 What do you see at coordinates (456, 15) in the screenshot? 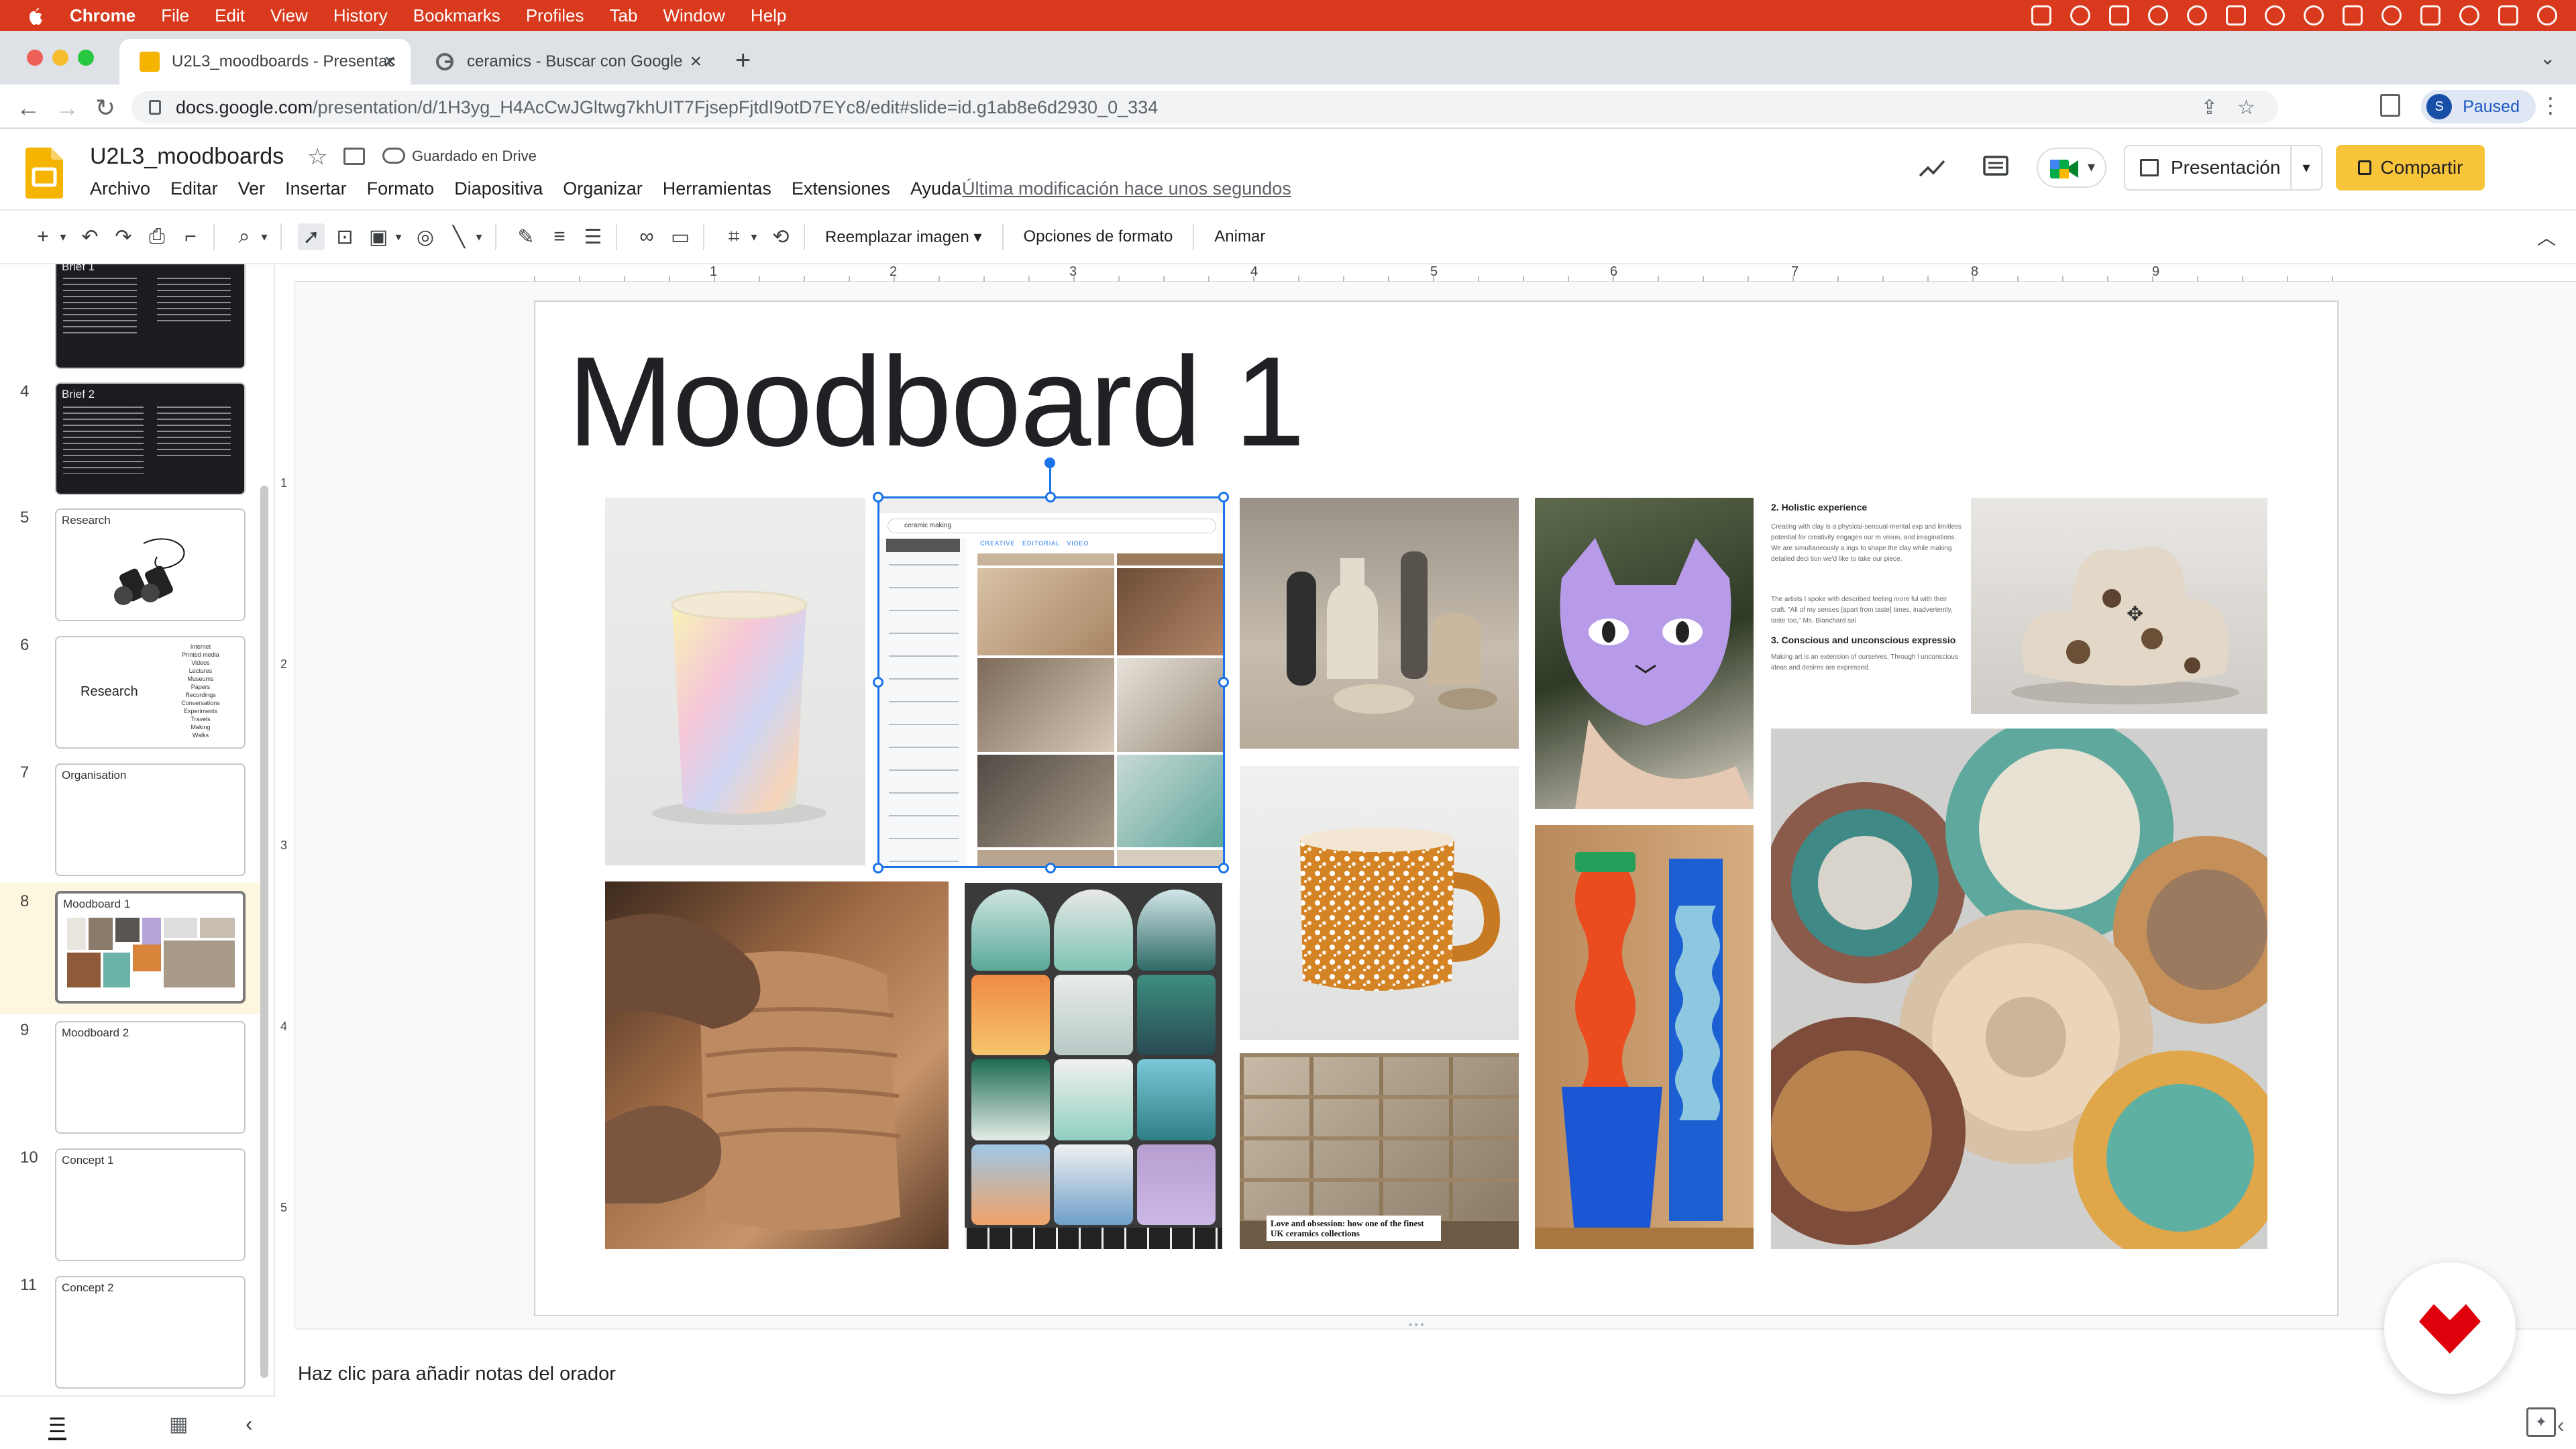
I see `menu-bookmarks: Bookmarks` at bounding box center [456, 15].